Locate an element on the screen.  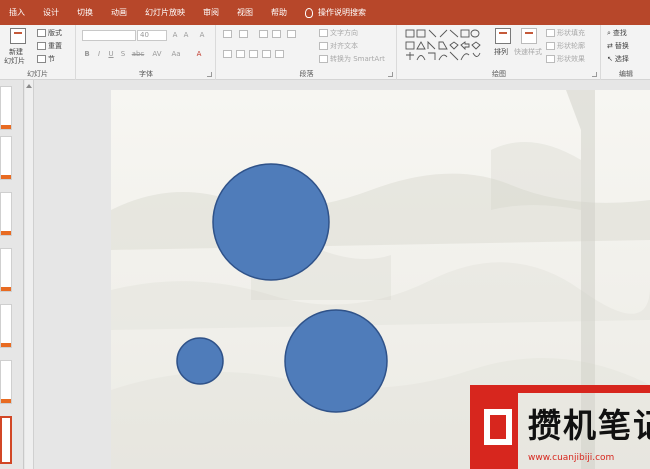
numbering-icon is located at coordinates (243, 34).